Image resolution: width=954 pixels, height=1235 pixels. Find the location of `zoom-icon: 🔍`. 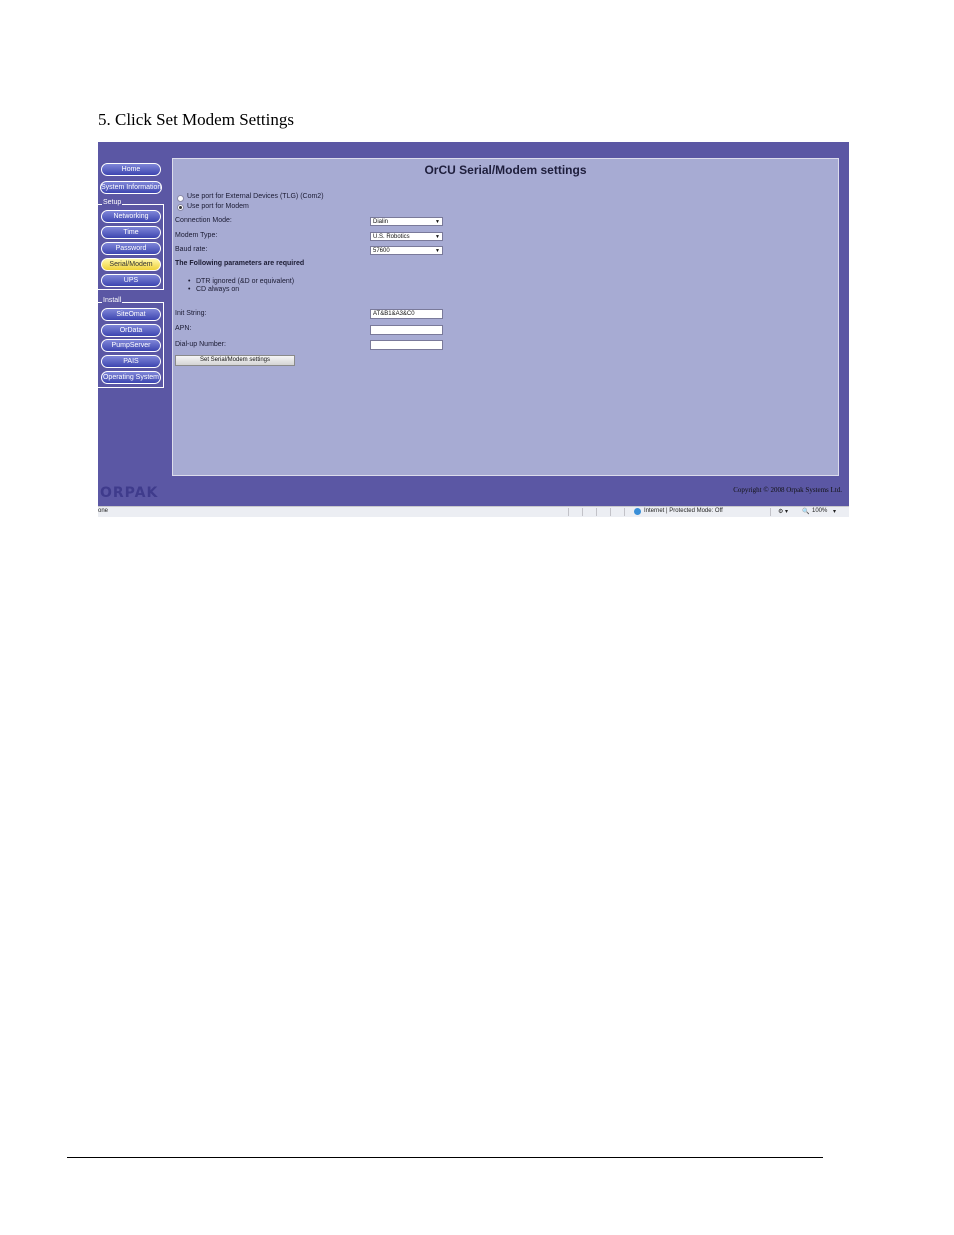

zoom-icon: 🔍 is located at coordinates (805, 511).